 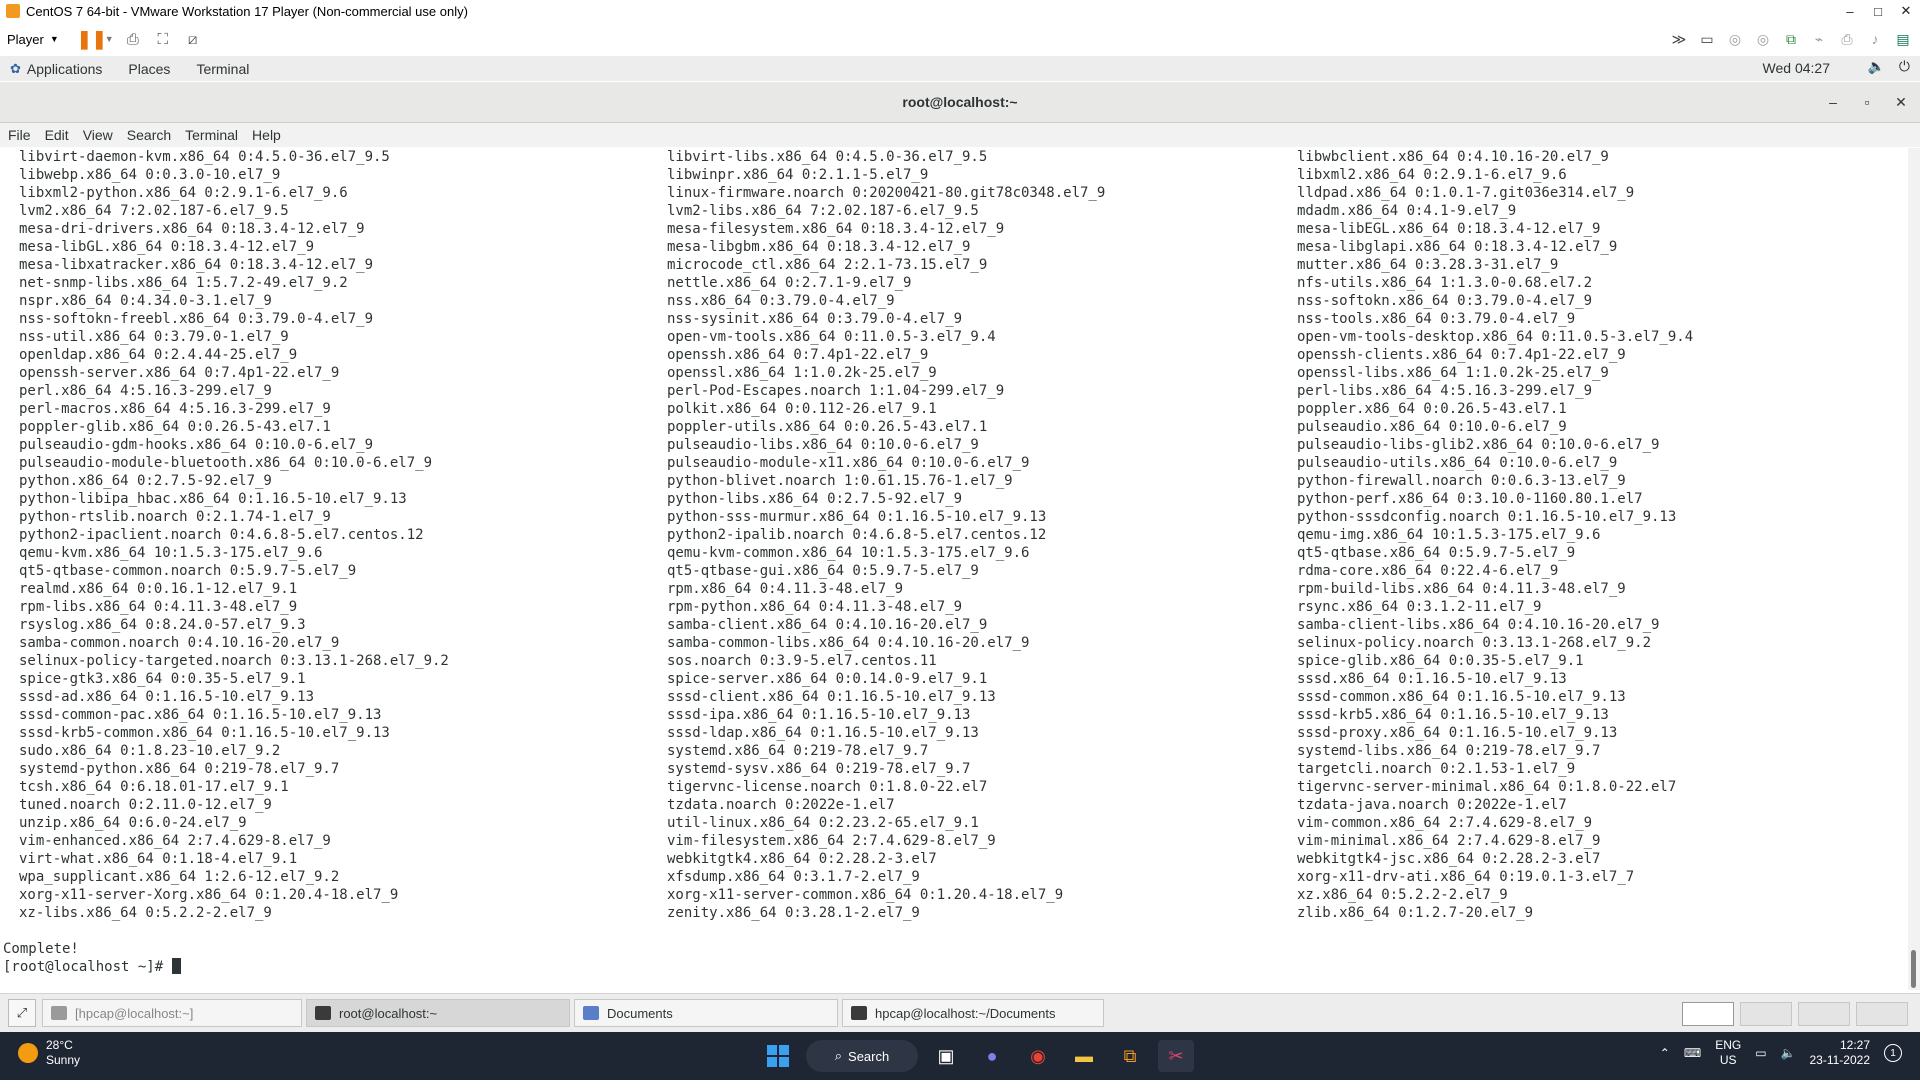 I want to click on terminal-window-title: root@localhost:~, so click(x=960, y=102).